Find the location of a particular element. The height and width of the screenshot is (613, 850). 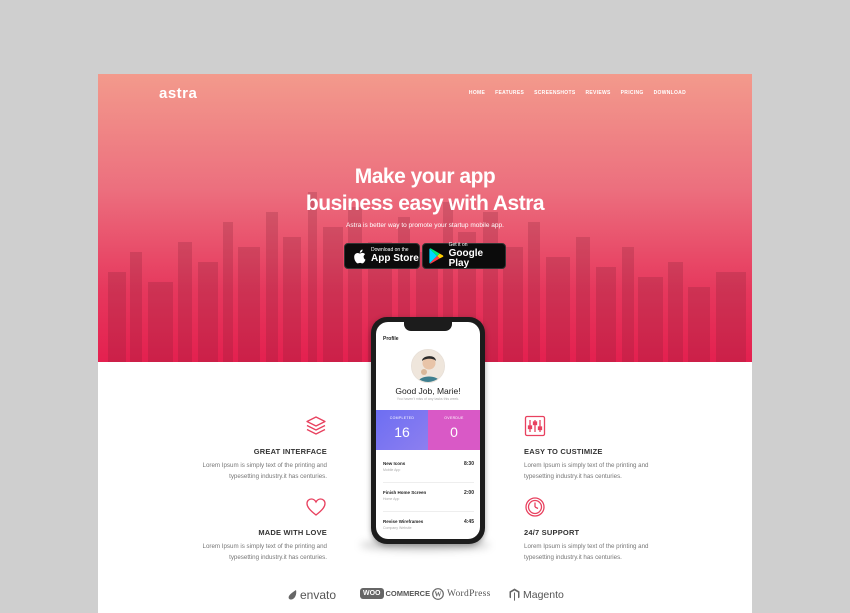

wordpress-w-icon: W is located at coordinates (438, 594).